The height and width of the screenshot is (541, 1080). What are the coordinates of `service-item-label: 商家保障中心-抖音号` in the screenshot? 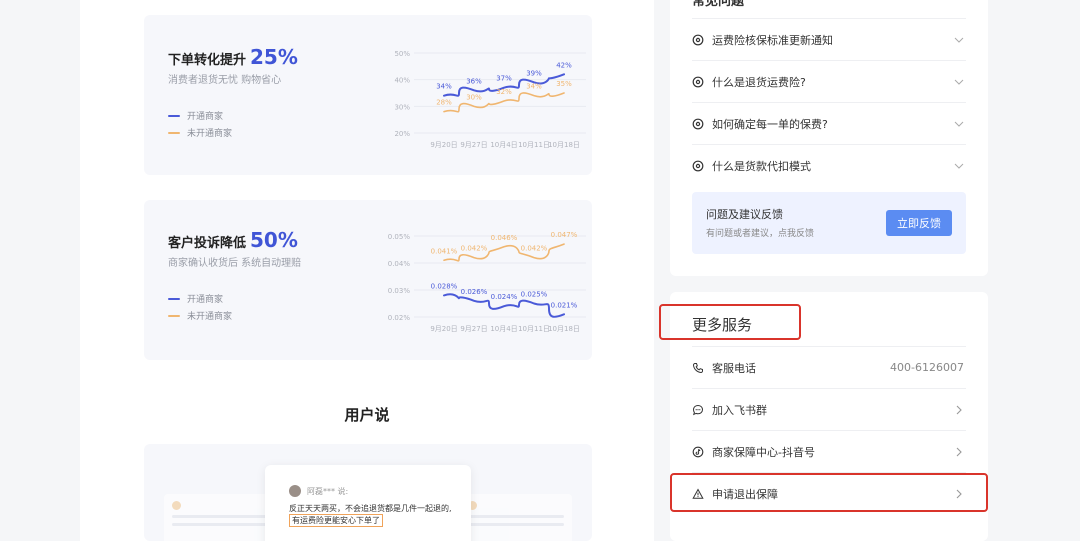 It's located at (763, 452).